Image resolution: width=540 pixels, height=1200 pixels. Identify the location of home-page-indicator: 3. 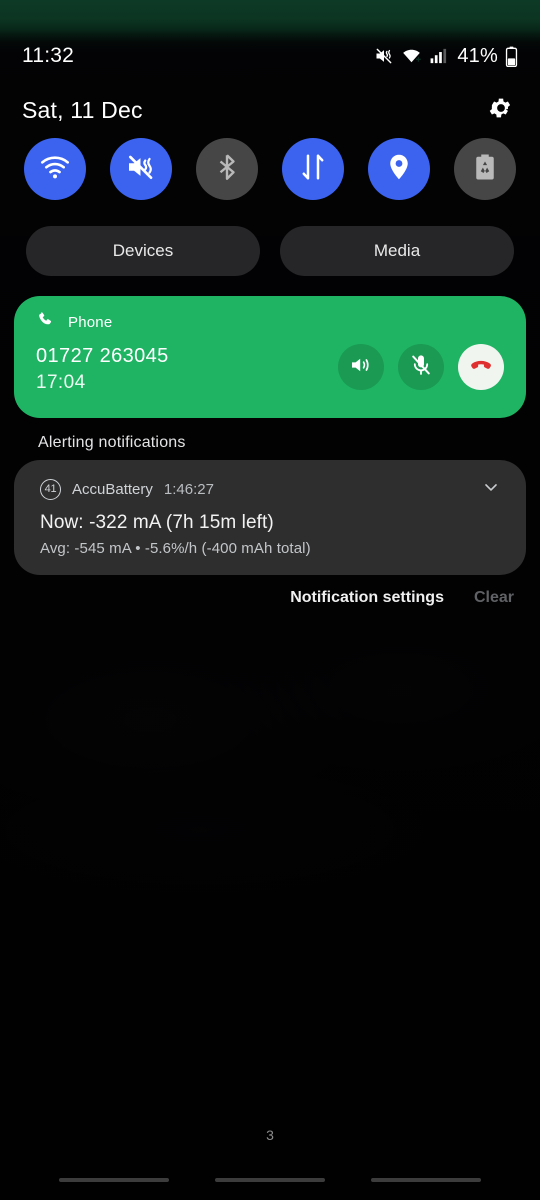
(270, 1135).